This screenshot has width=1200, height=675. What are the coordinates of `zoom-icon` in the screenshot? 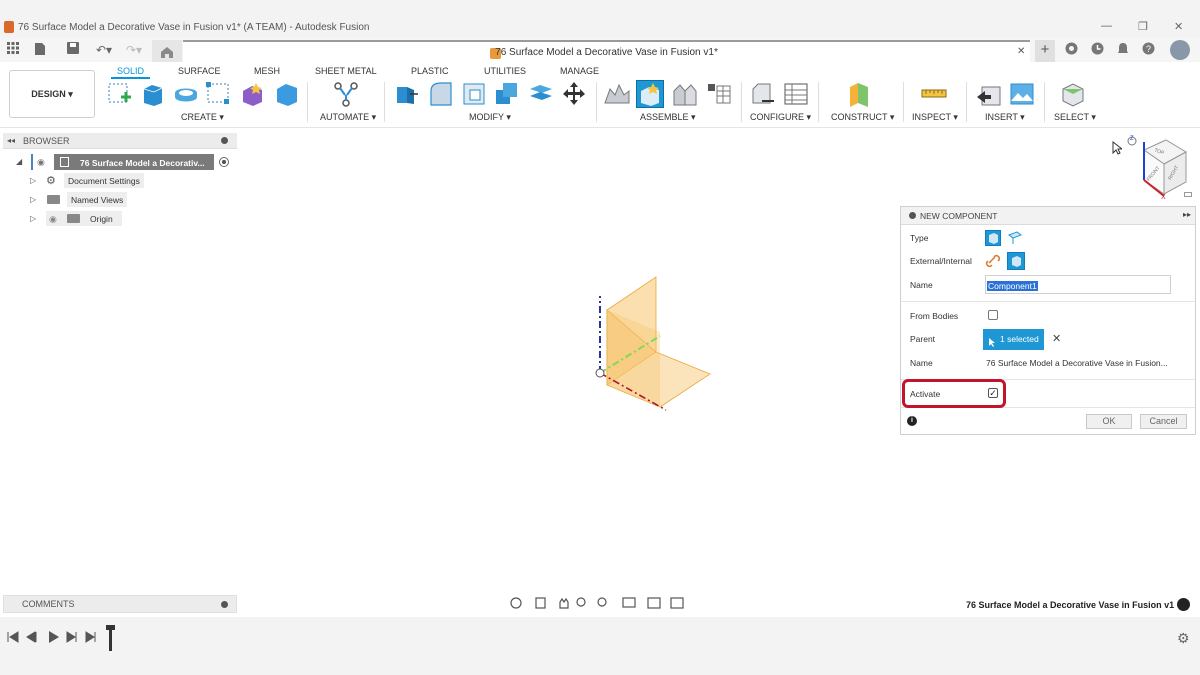 It's located at (581, 602).